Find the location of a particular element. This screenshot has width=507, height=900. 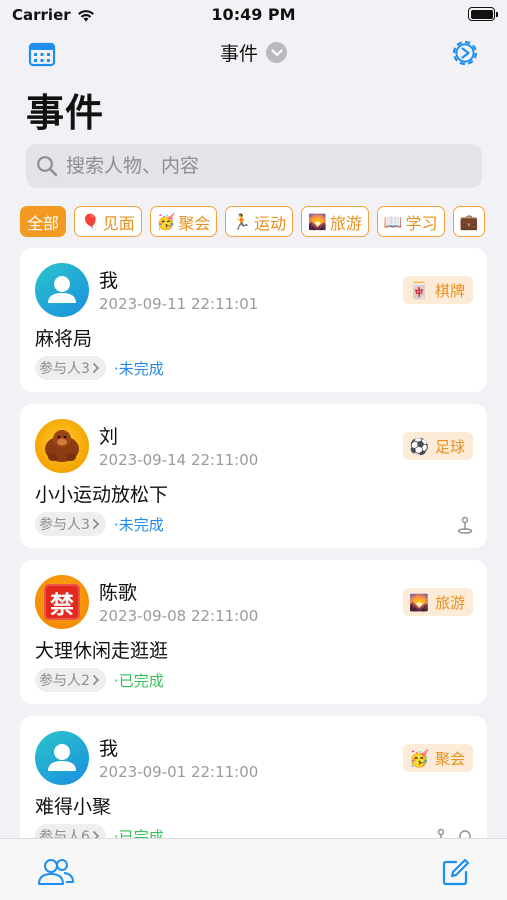

search-bar is located at coordinates (254, 166).